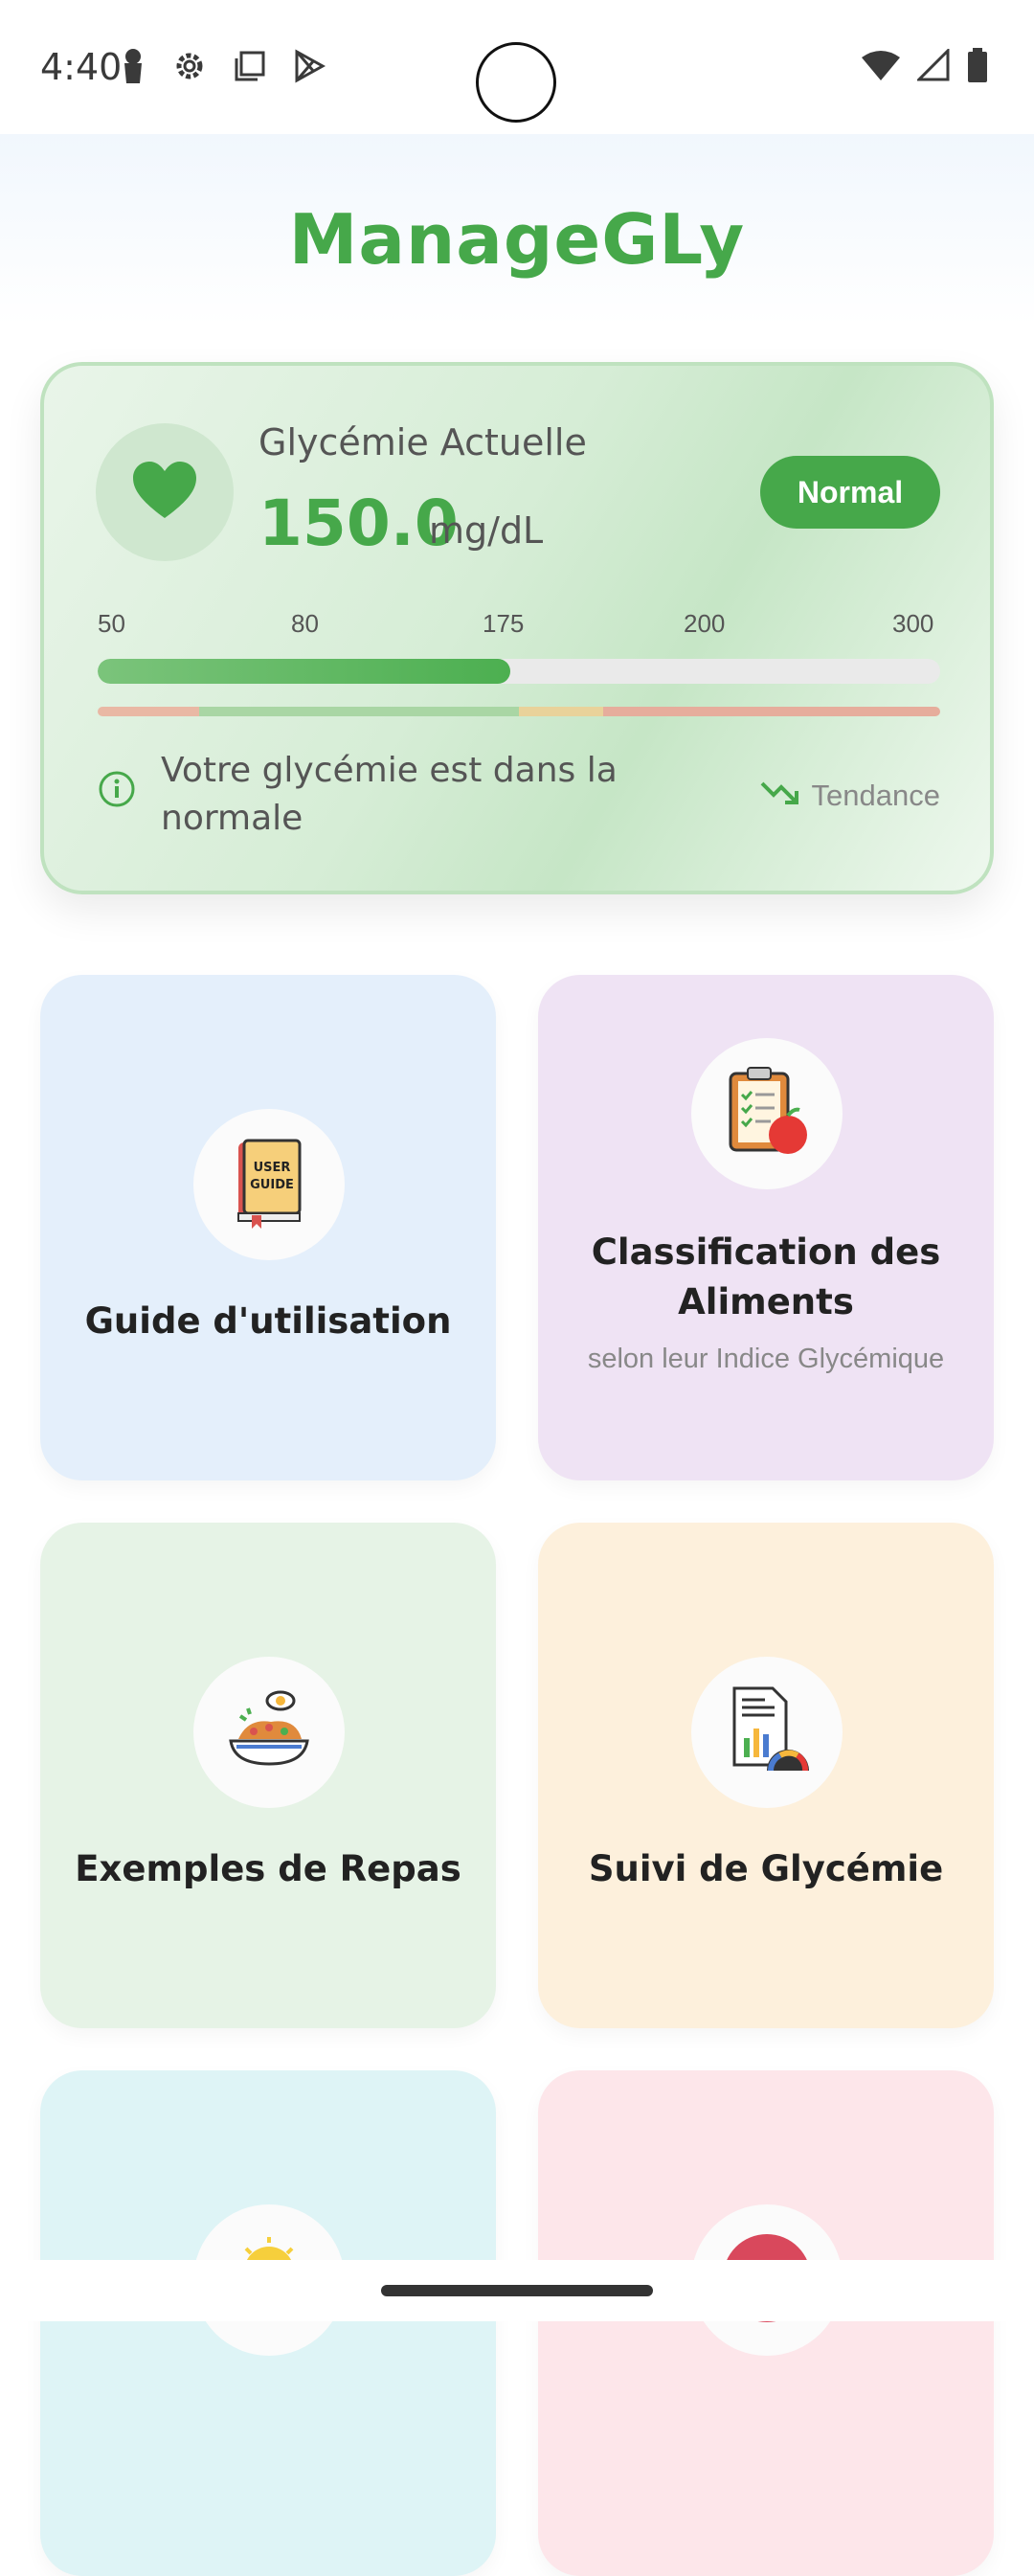 The height and width of the screenshot is (2576, 1034). I want to click on battery-icon, so click(977, 67).